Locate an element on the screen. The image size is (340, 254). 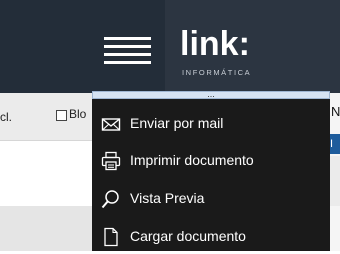
block-checkbox is located at coordinates (61, 115).